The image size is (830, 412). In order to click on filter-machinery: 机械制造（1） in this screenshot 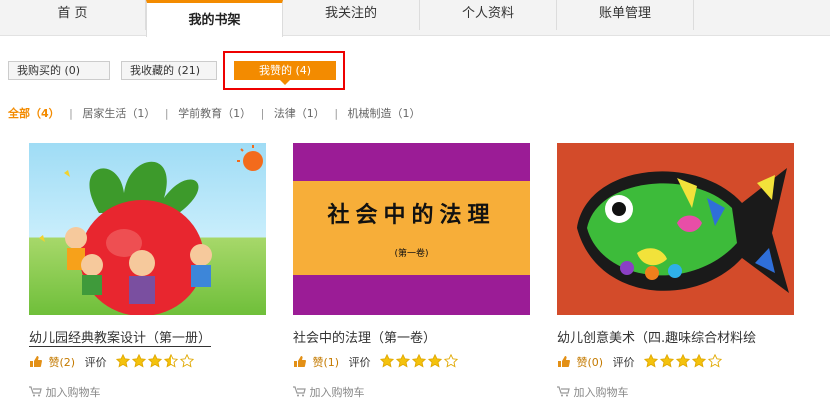, I will do `click(384, 113)`.